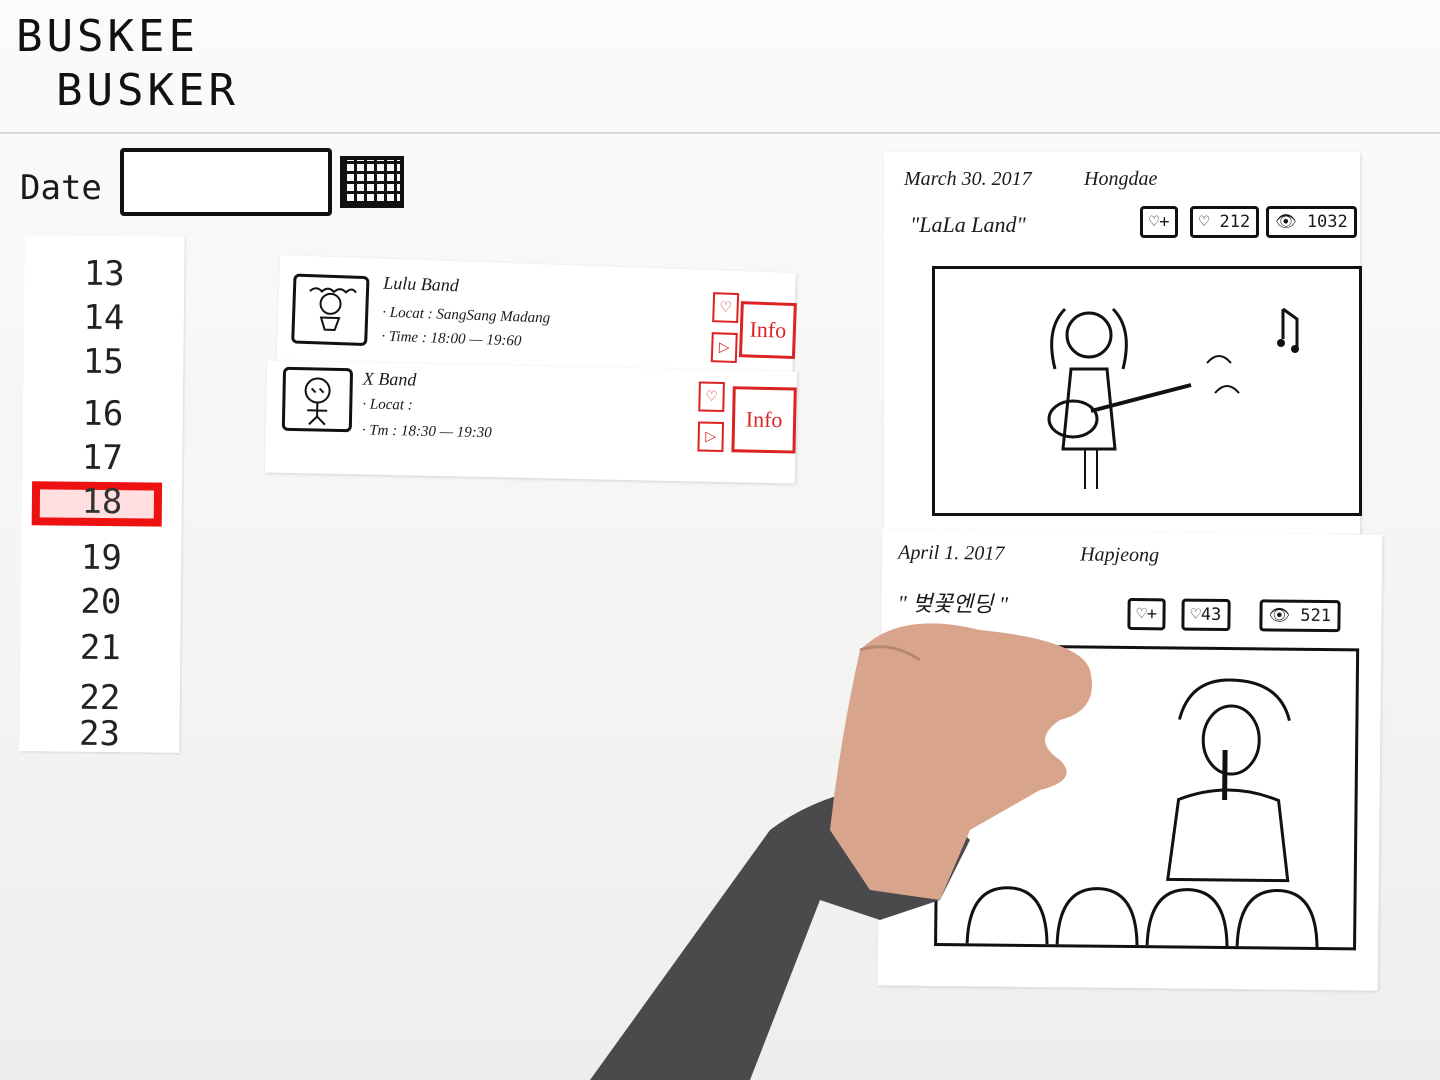 This screenshot has height=1080, width=1440. Describe the element at coordinates (1120, 555) in the screenshot. I see `post-location: Hapjeong` at that location.